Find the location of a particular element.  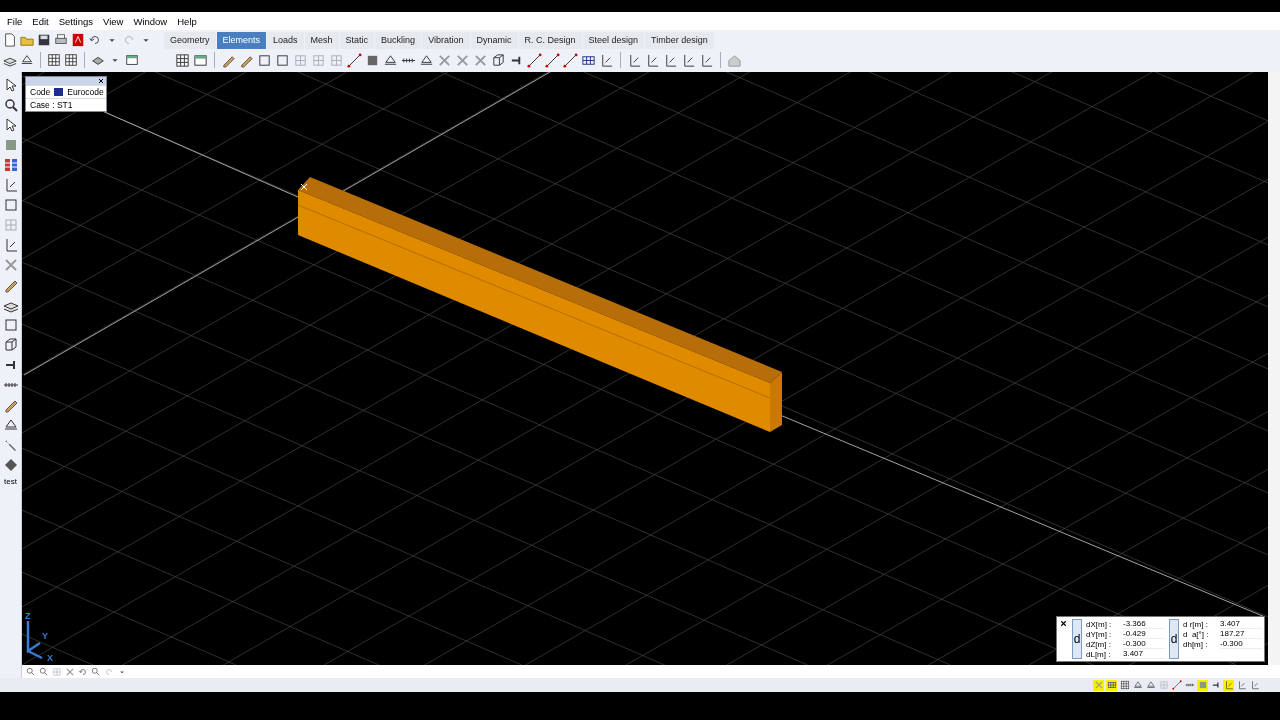

field-label: dZ[m] : is located at coordinates (1099, 644).